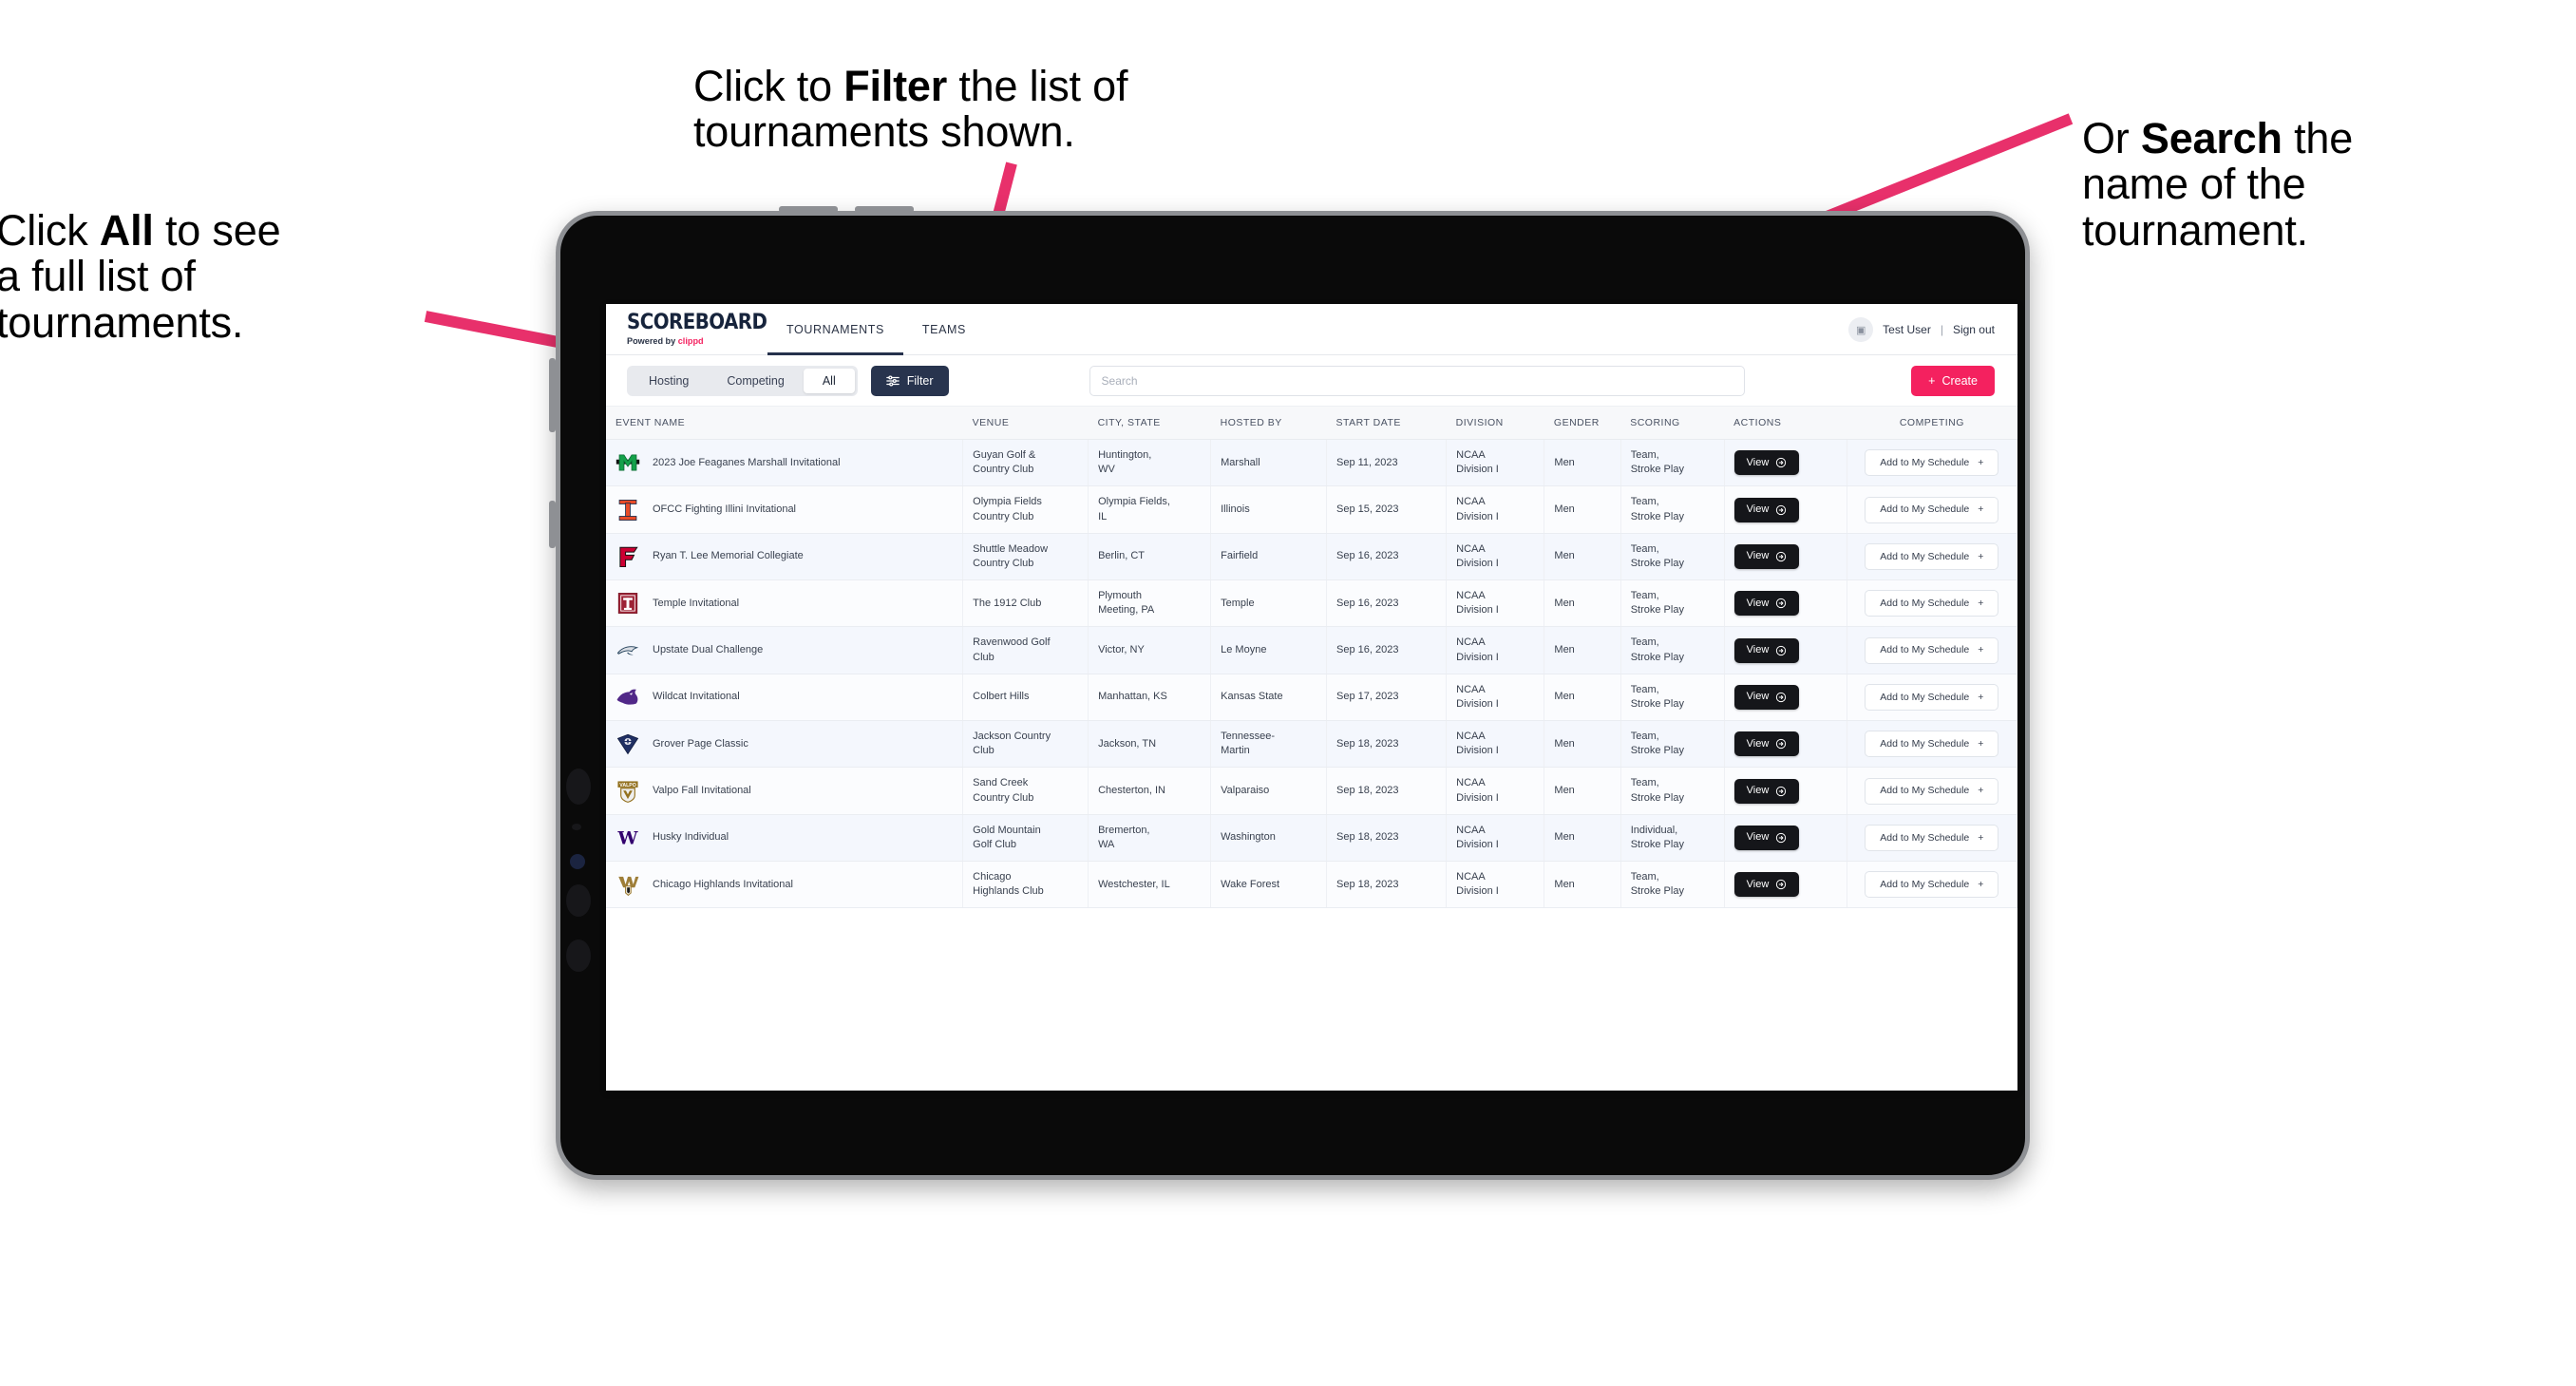 The width and height of the screenshot is (2576, 1386). I want to click on col-hosted-by: HOSTED BY, so click(1268, 423).